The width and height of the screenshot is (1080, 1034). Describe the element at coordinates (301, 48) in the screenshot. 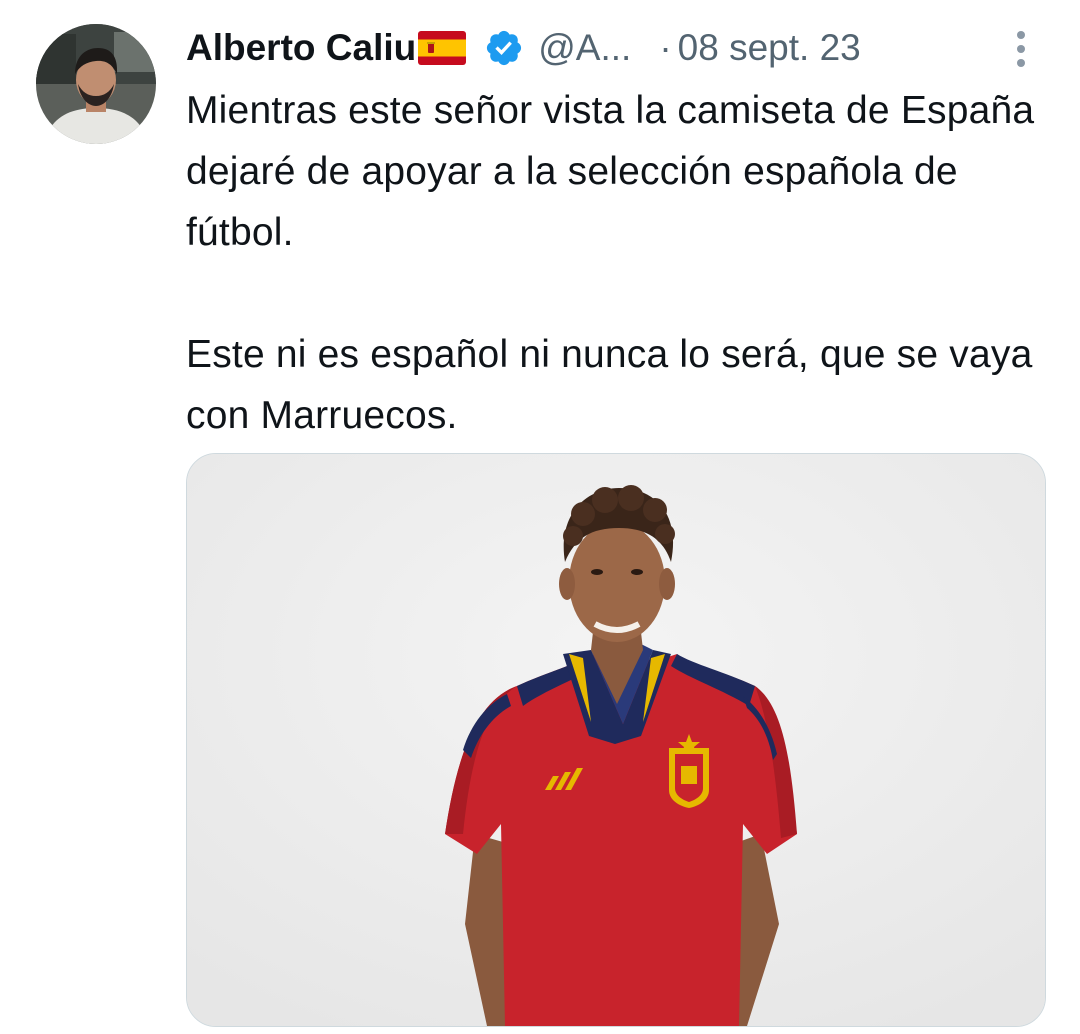

I see `author-display-name: Alberto Caliu` at that location.